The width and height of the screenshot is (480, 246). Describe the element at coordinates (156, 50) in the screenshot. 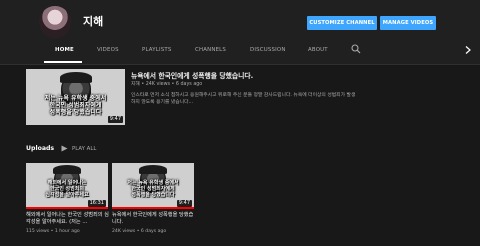

I see `tab-playlists: PLAYLISTS` at that location.